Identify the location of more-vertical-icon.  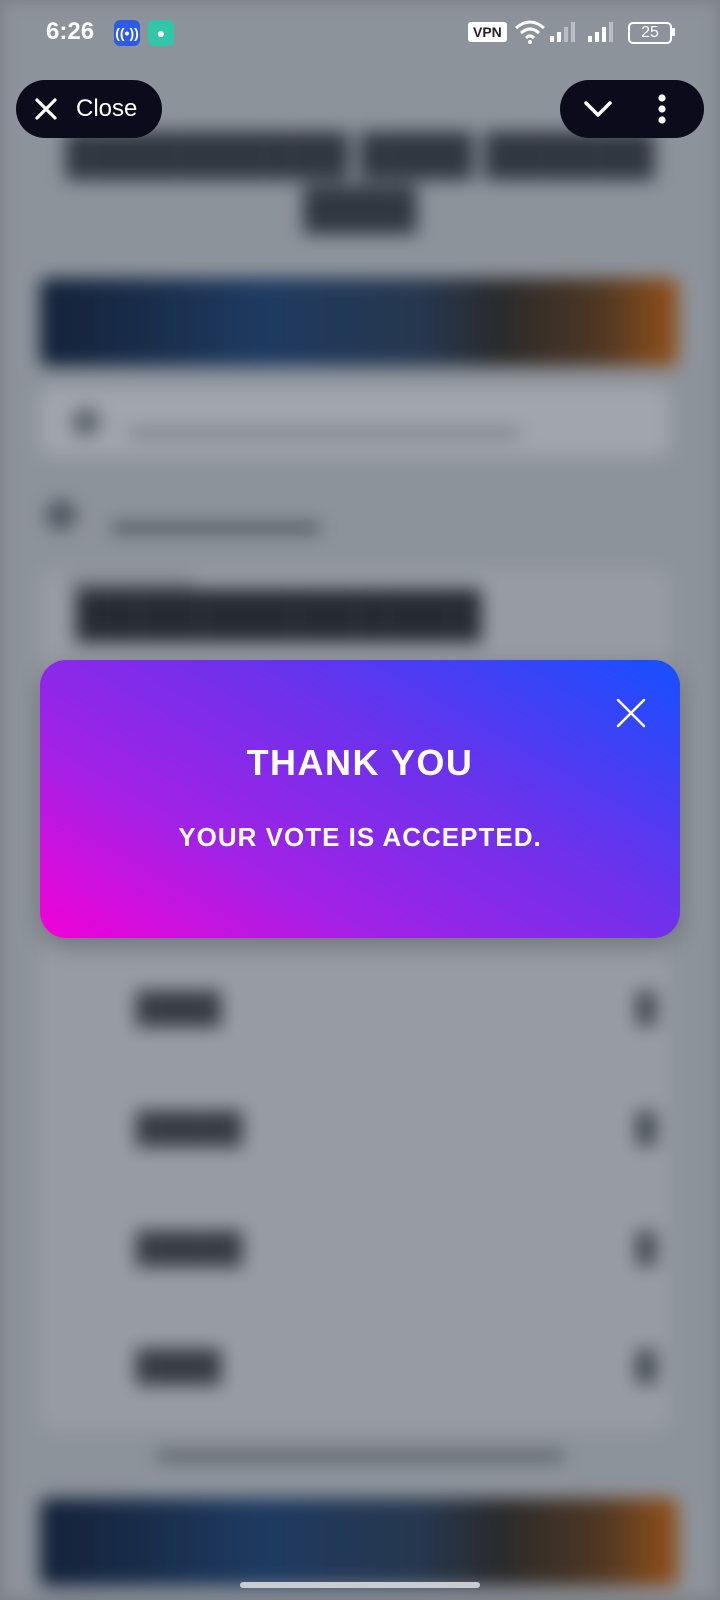
(662, 109).